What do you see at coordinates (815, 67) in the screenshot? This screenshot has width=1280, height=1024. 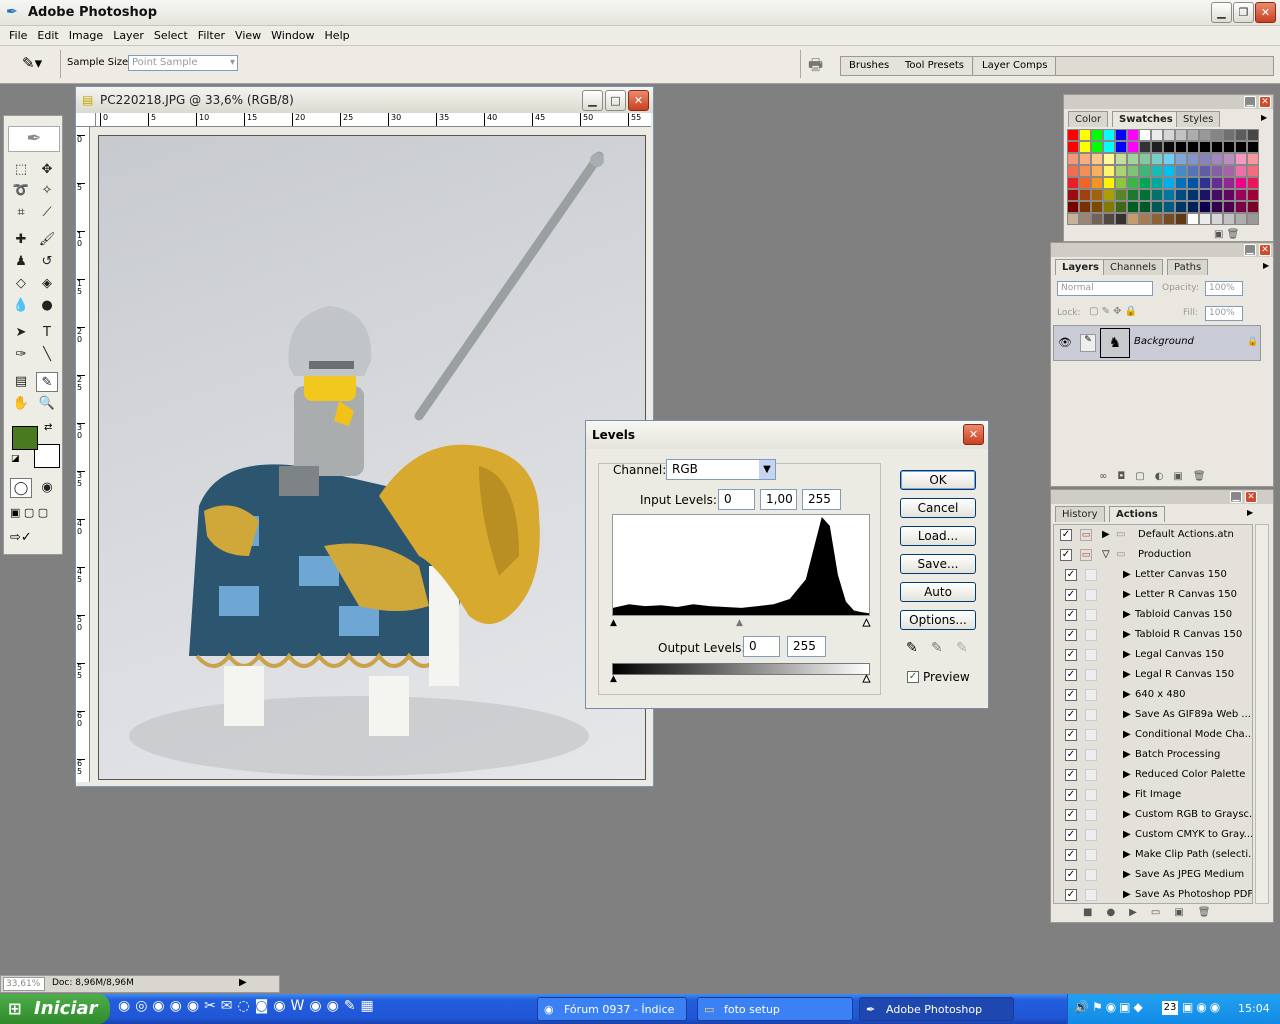 I see `print-icon: 🖶` at bounding box center [815, 67].